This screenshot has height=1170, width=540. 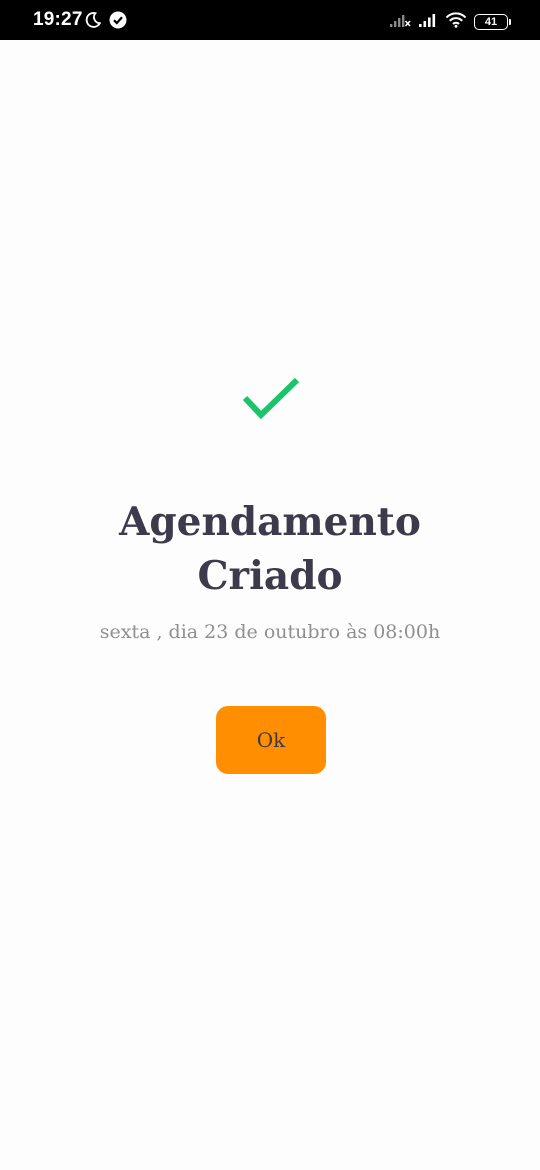 What do you see at coordinates (58, 19) in the screenshot?
I see `status-time: 19:27` at bounding box center [58, 19].